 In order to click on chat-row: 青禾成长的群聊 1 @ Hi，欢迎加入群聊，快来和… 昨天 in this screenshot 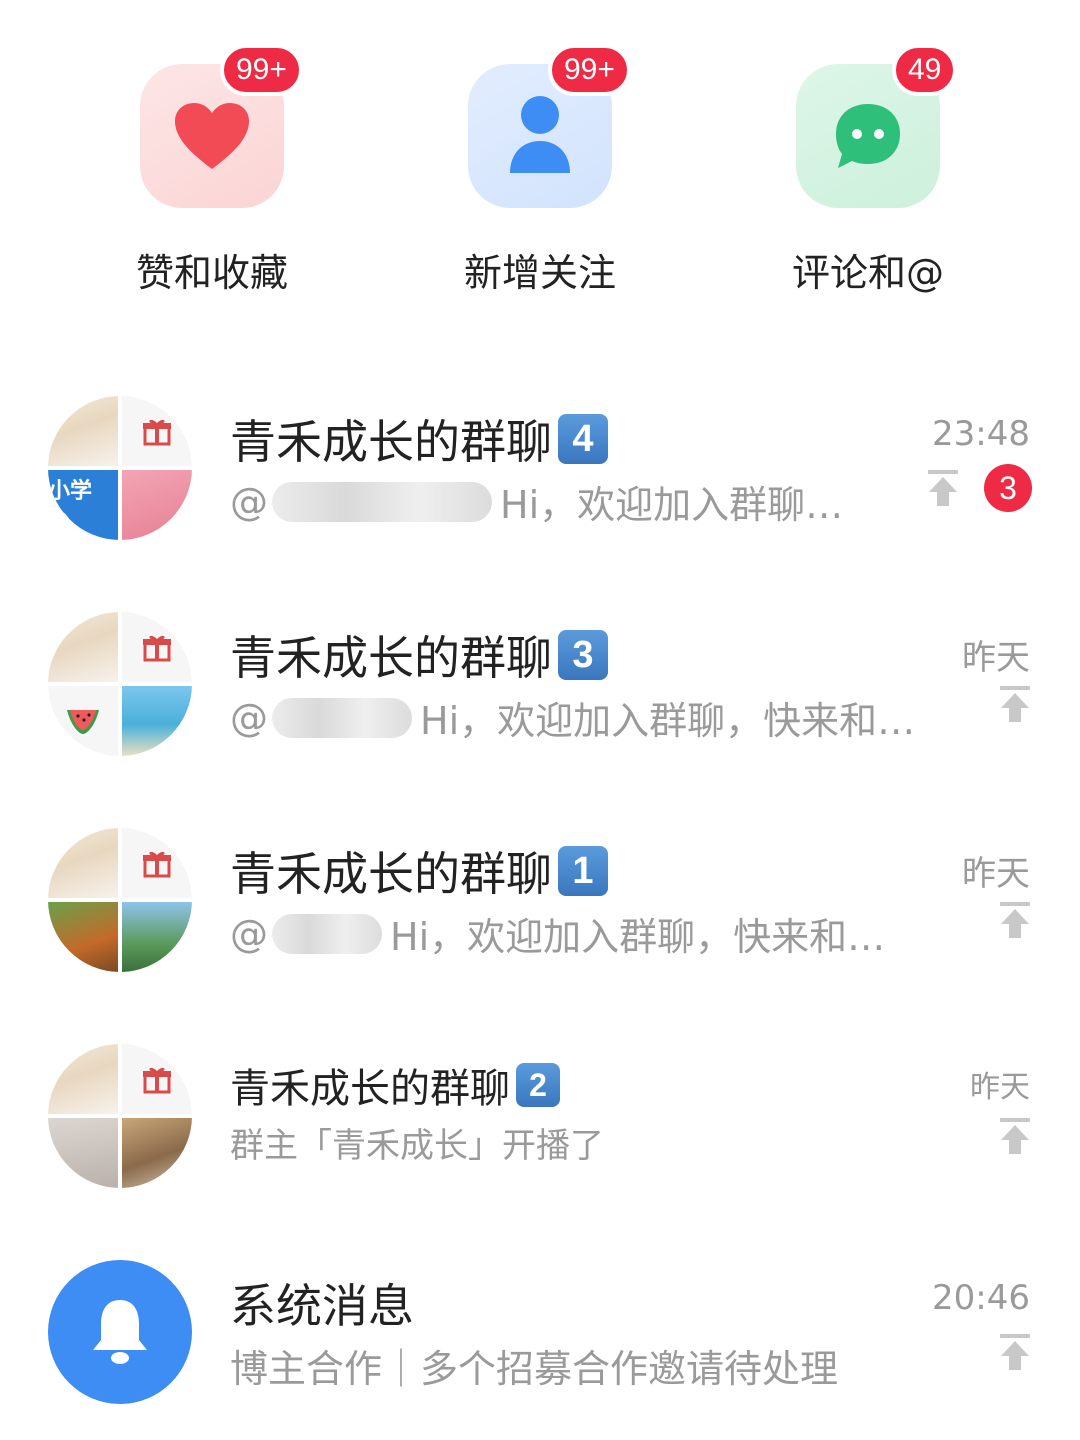, I will do `click(540, 903)`.